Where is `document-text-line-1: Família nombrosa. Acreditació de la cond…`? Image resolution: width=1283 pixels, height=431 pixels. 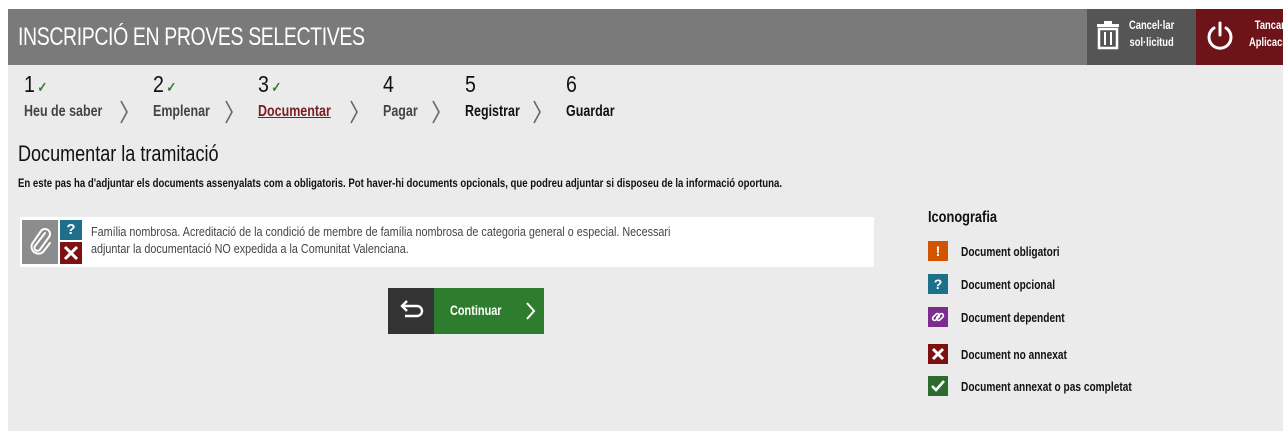 document-text-line-1: Família nombrosa. Acreditació de la cond… is located at coordinates (381, 231).